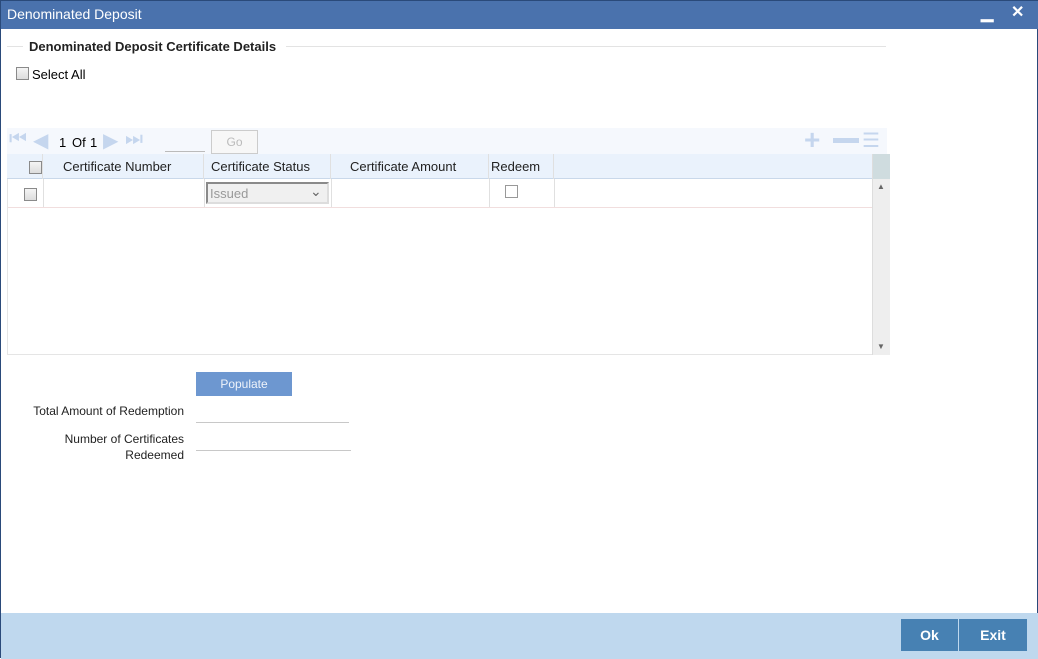 The width and height of the screenshot is (1038, 659). What do you see at coordinates (18, 139) in the screenshot?
I see `first-page-icon: ⏮` at bounding box center [18, 139].